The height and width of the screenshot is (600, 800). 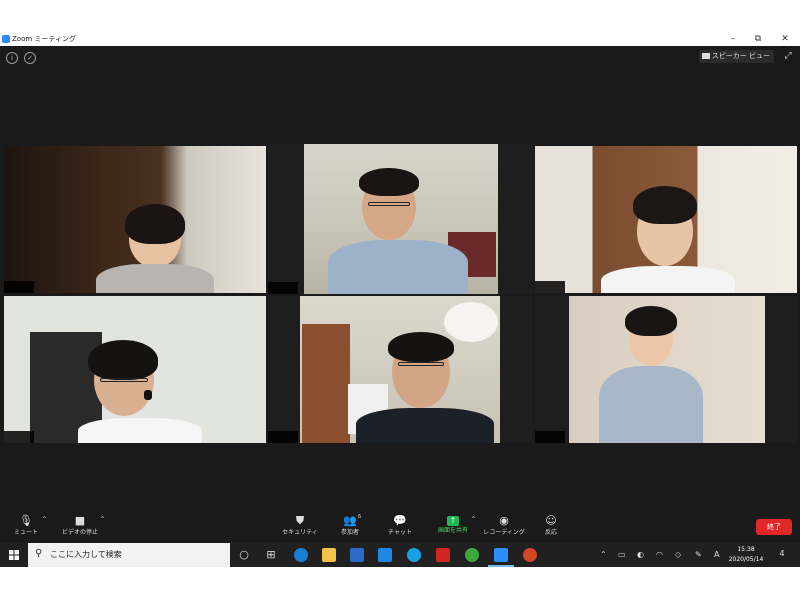 What do you see at coordinates (659, 555) in the screenshot?
I see `wifi-icon: ◠` at bounding box center [659, 555].